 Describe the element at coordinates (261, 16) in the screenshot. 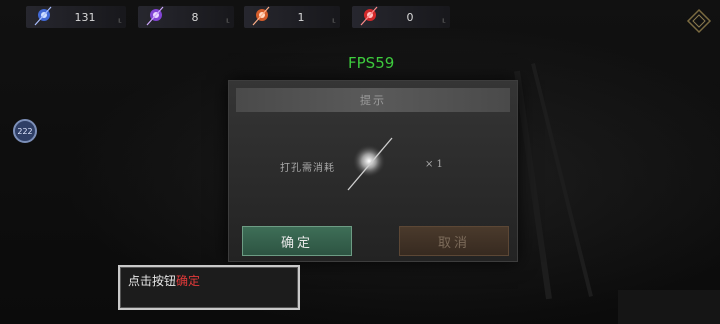

I see `orange-gem-icon` at that location.